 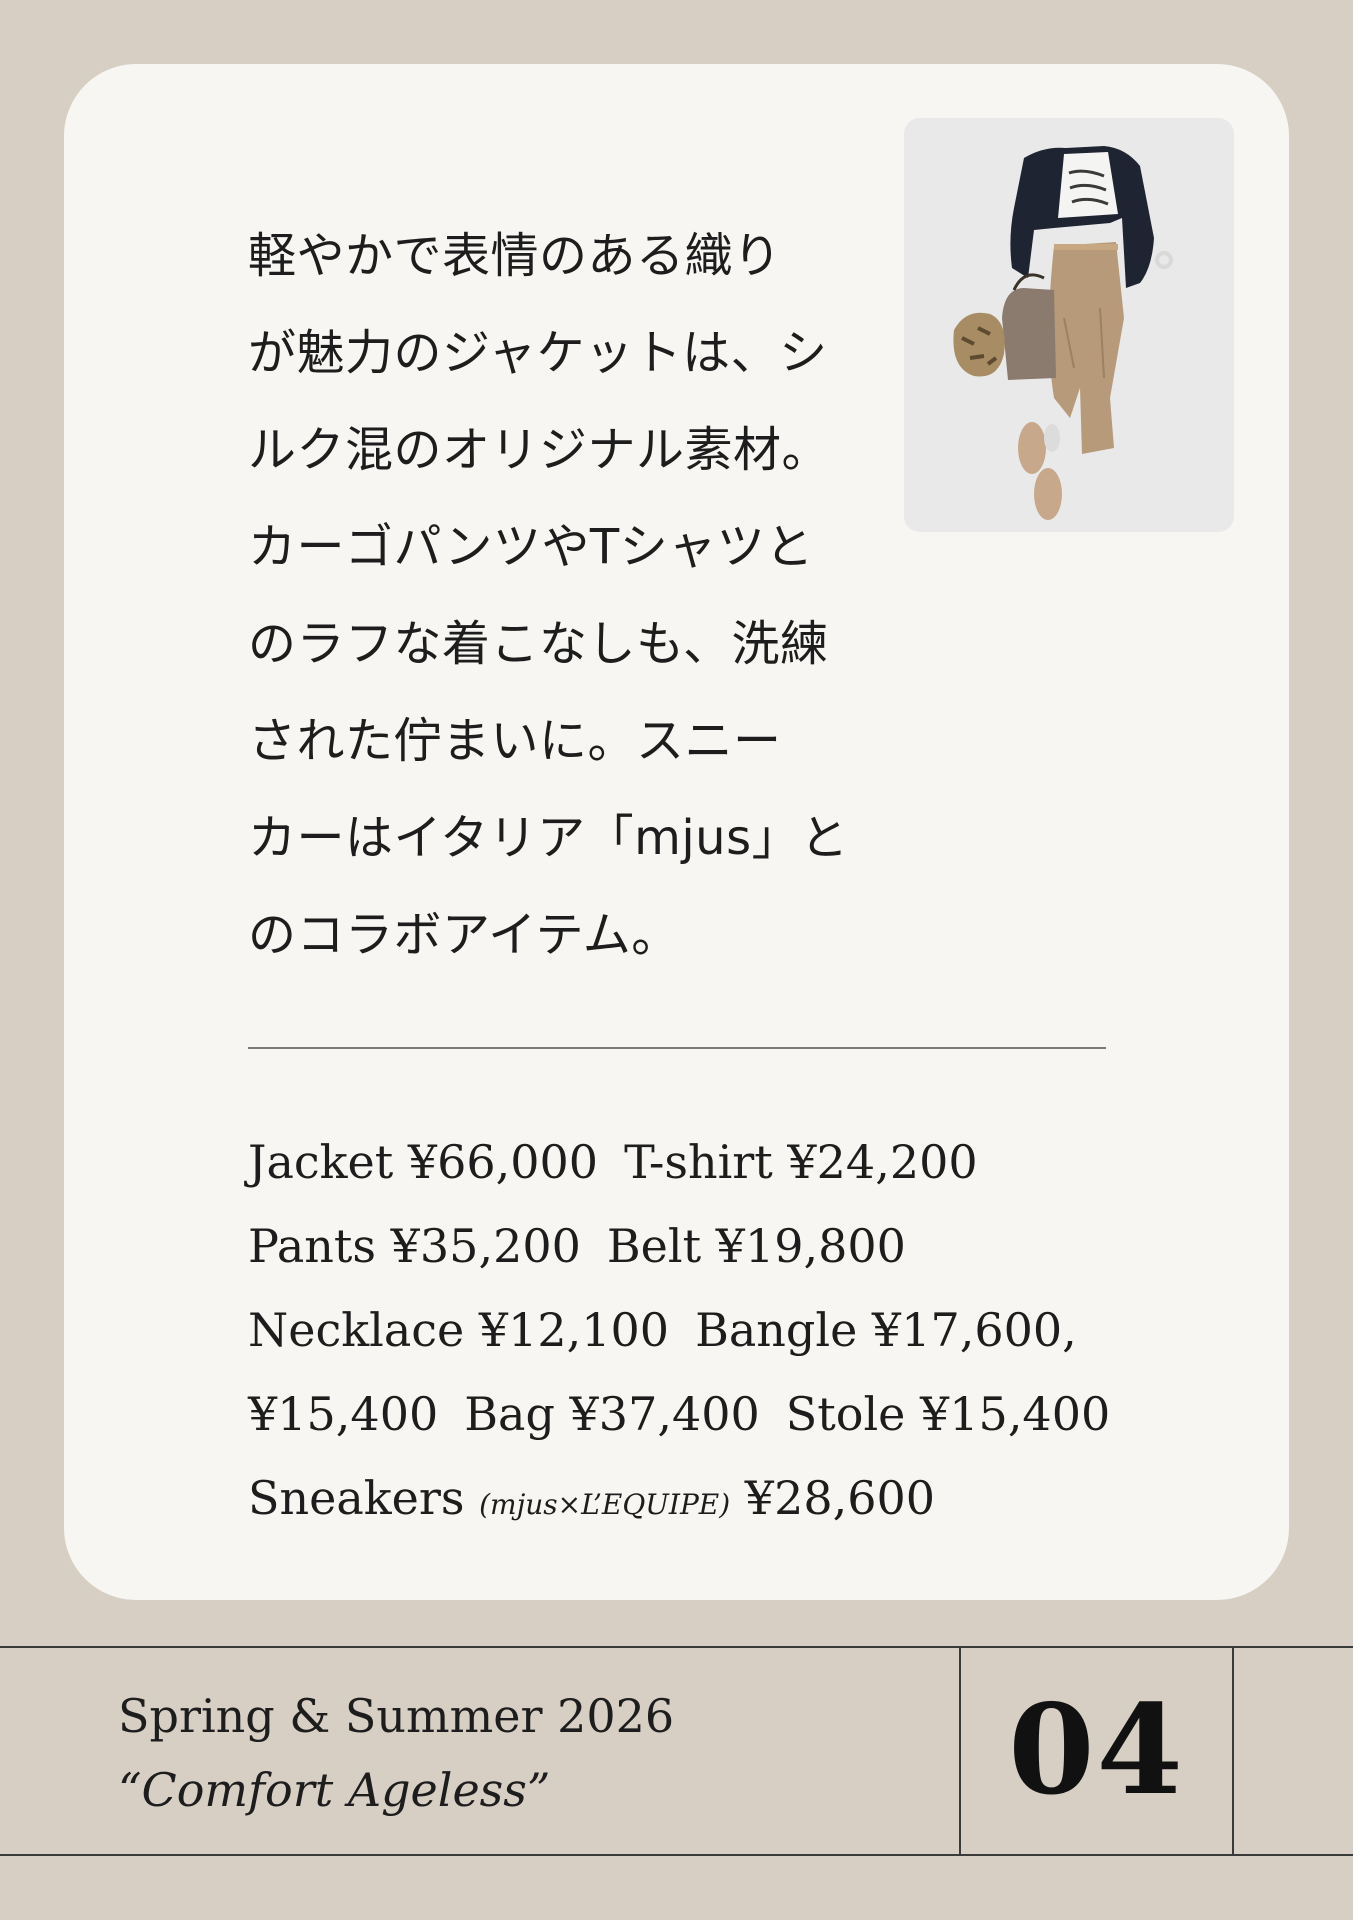 I want to click on description-line: のコラボアイテム。, so click(x=464, y=935).